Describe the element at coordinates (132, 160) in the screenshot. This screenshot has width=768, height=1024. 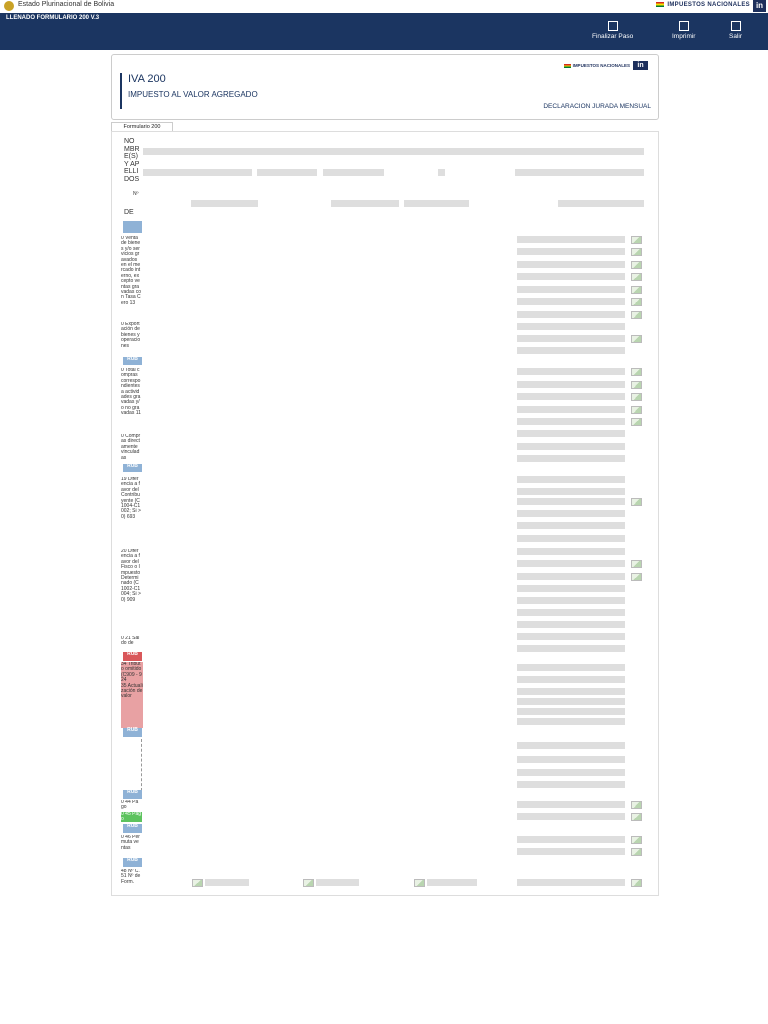
I see `owner-label: NOMBRE(S) Y APELLIDOS` at that location.